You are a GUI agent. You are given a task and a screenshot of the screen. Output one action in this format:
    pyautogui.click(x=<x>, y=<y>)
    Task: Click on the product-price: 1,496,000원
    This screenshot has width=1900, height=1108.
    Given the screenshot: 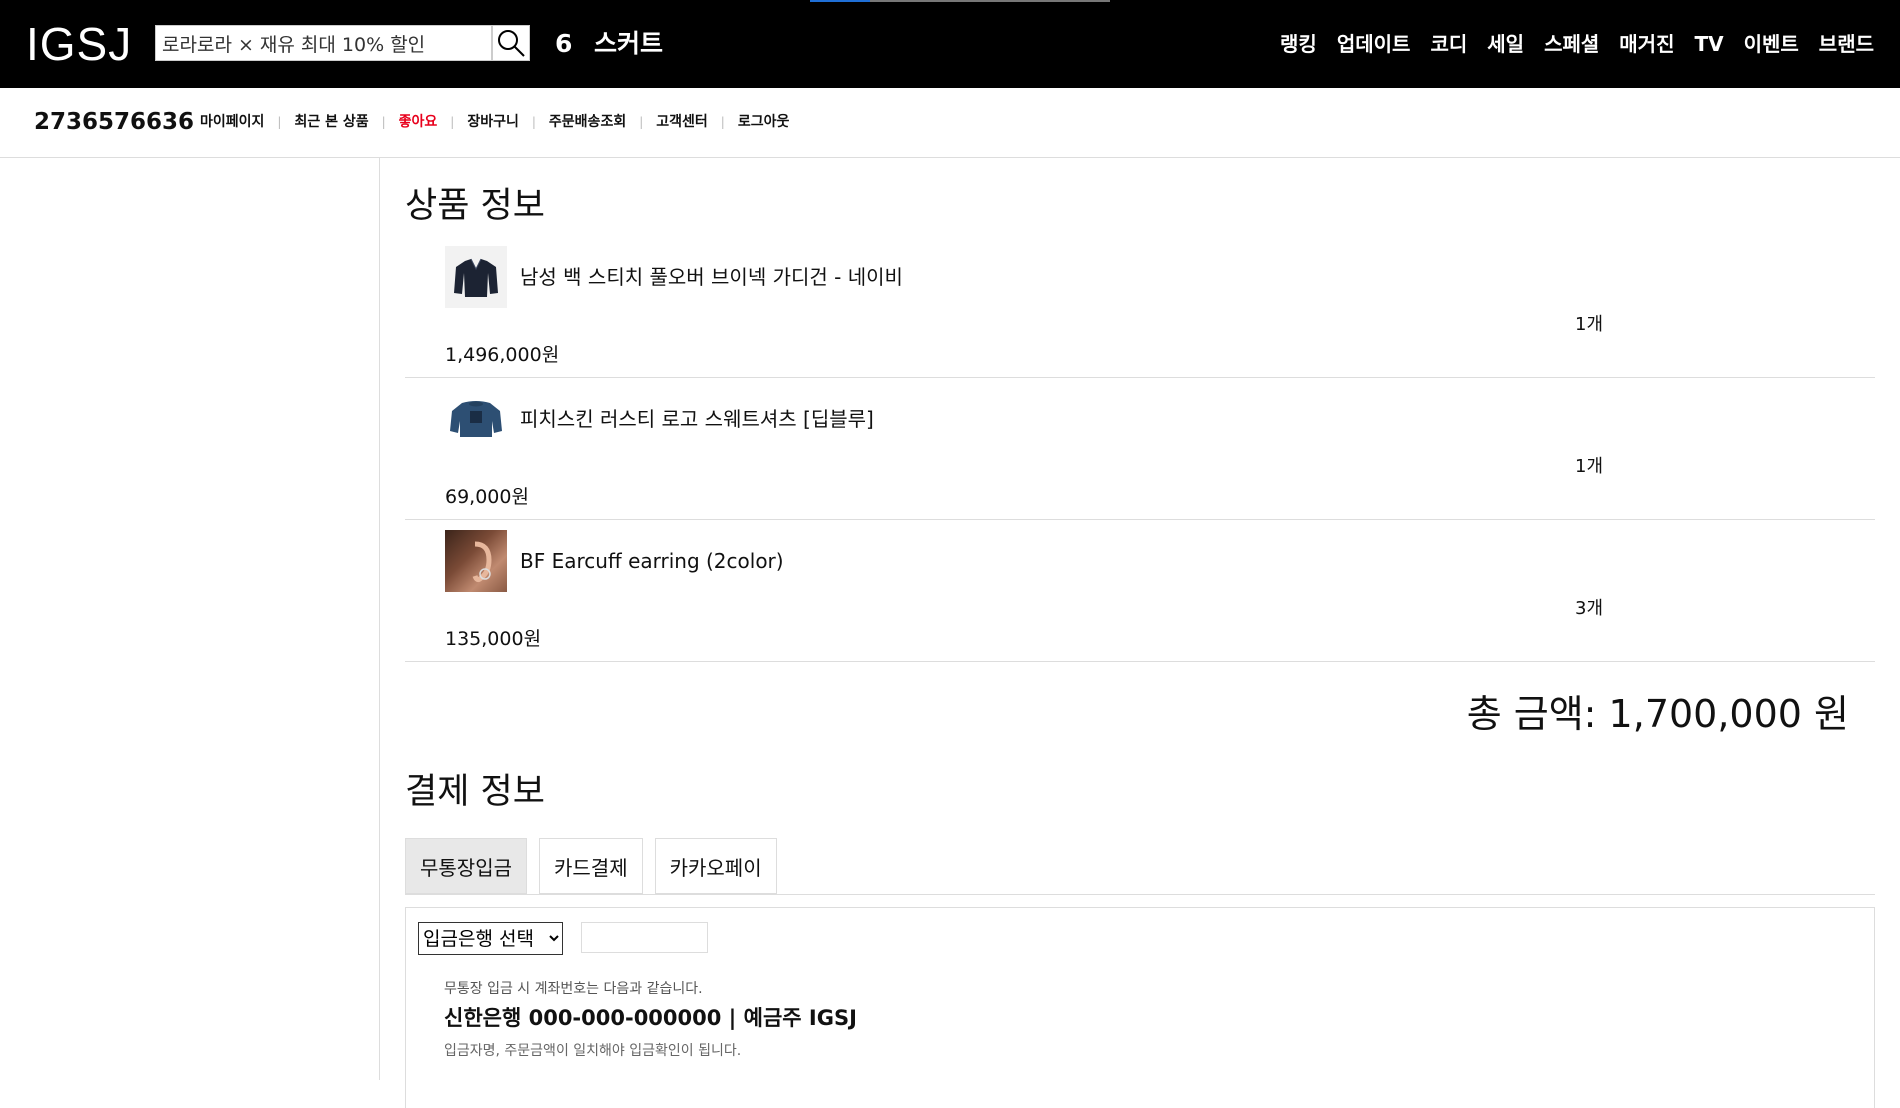 What is the action you would take?
    pyautogui.click(x=502, y=355)
    